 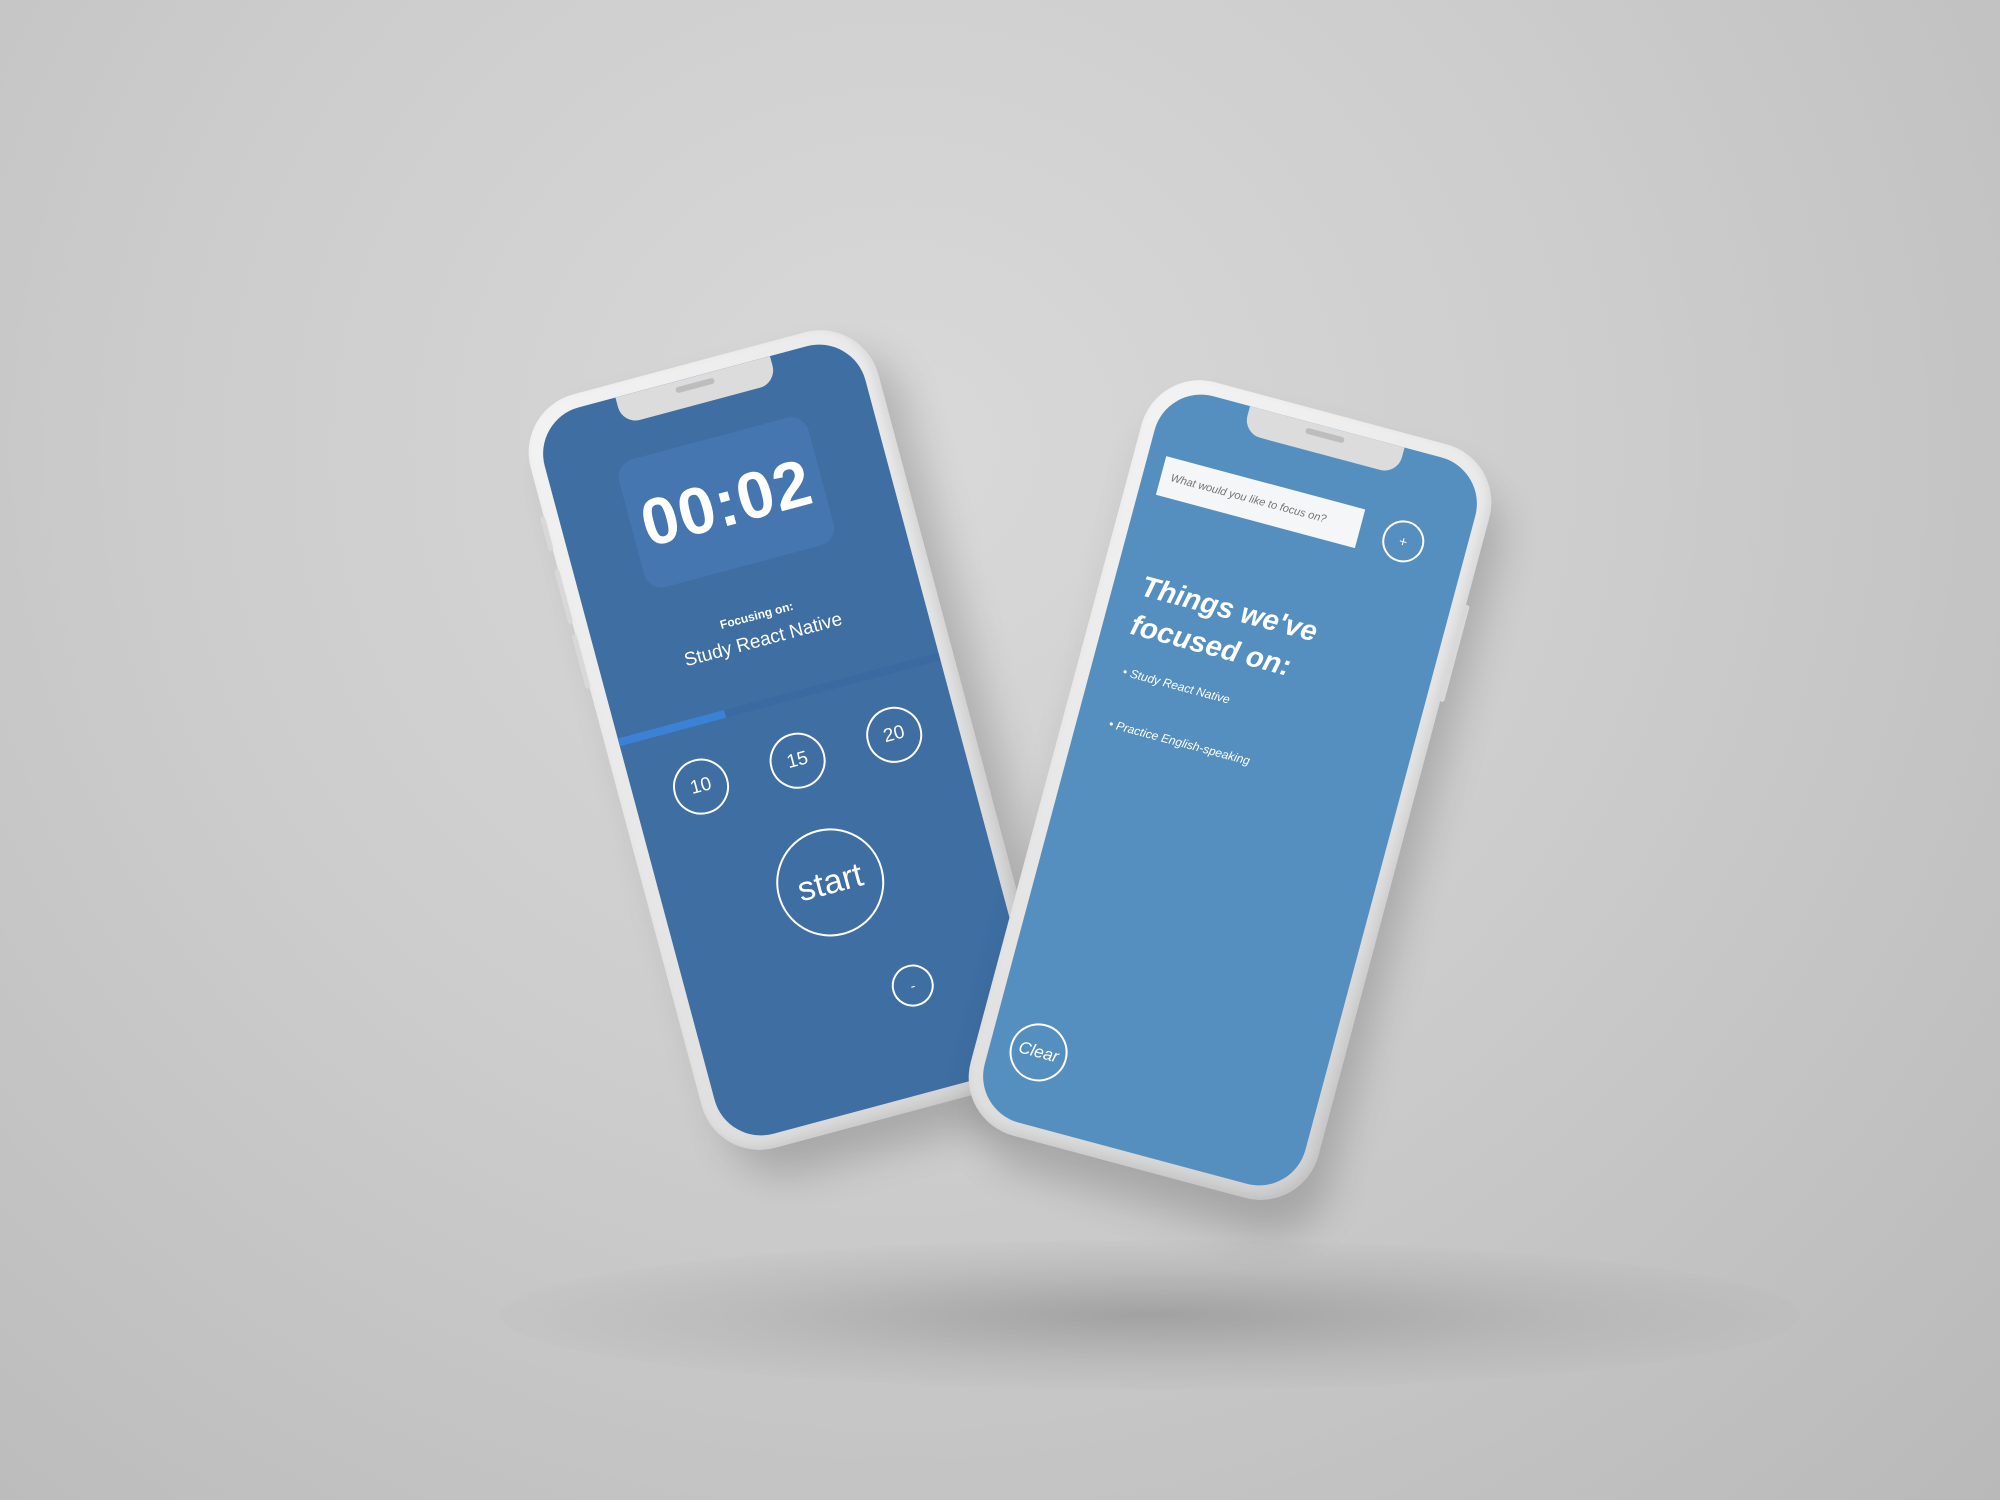 What do you see at coordinates (1403, 541) in the screenshot?
I see `add-focus-button: +` at bounding box center [1403, 541].